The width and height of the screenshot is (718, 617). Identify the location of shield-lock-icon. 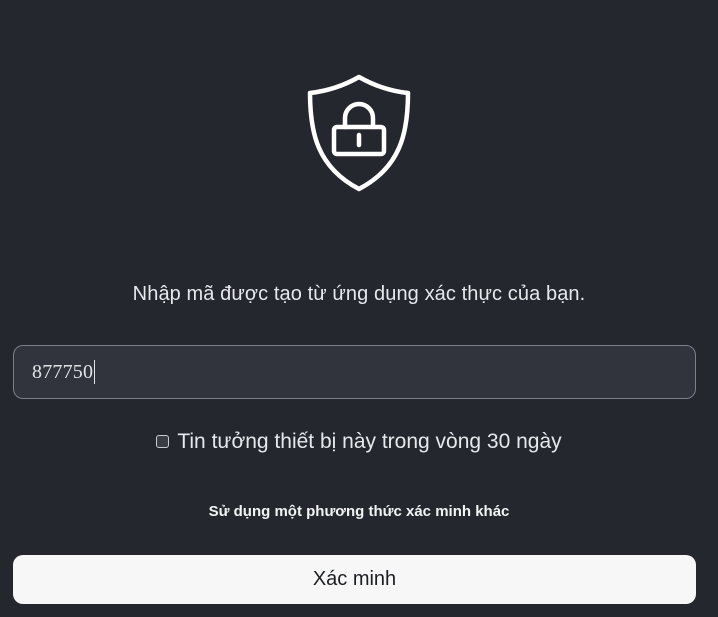
(359, 133).